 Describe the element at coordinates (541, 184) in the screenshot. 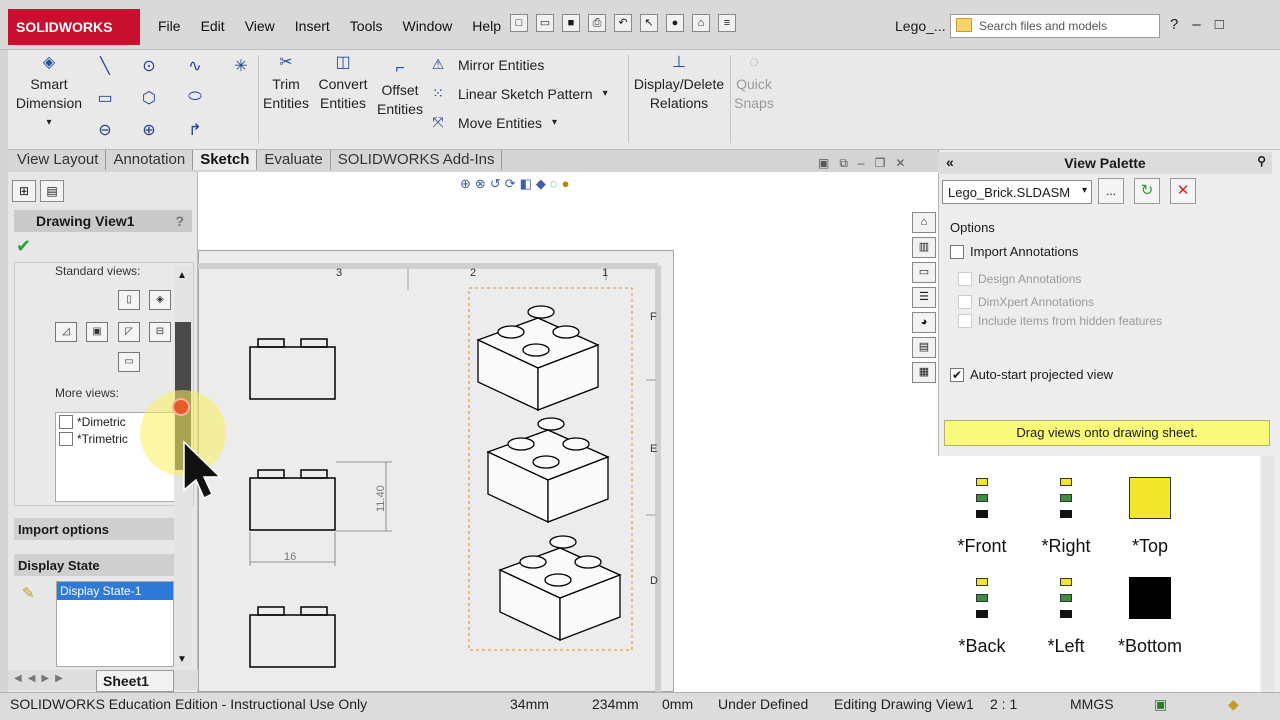

I see `display-style-icon: ◆` at that location.